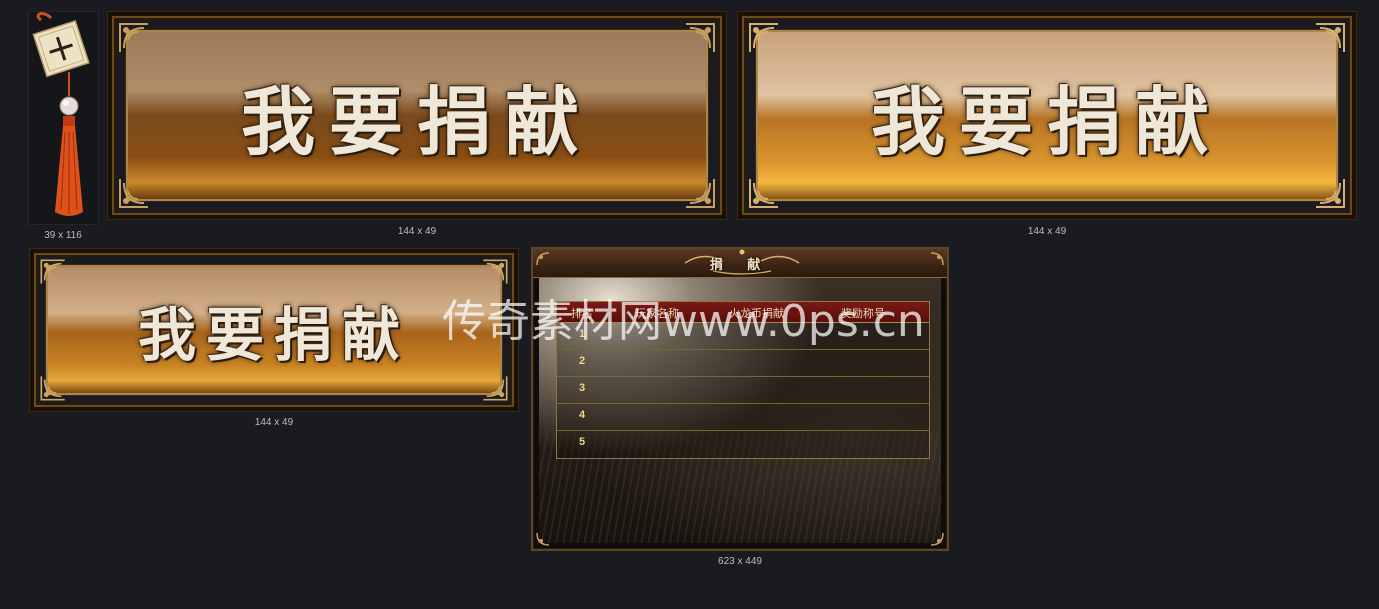 The height and width of the screenshot is (609, 1379). I want to click on size-label: 623 x 449, so click(740, 561).